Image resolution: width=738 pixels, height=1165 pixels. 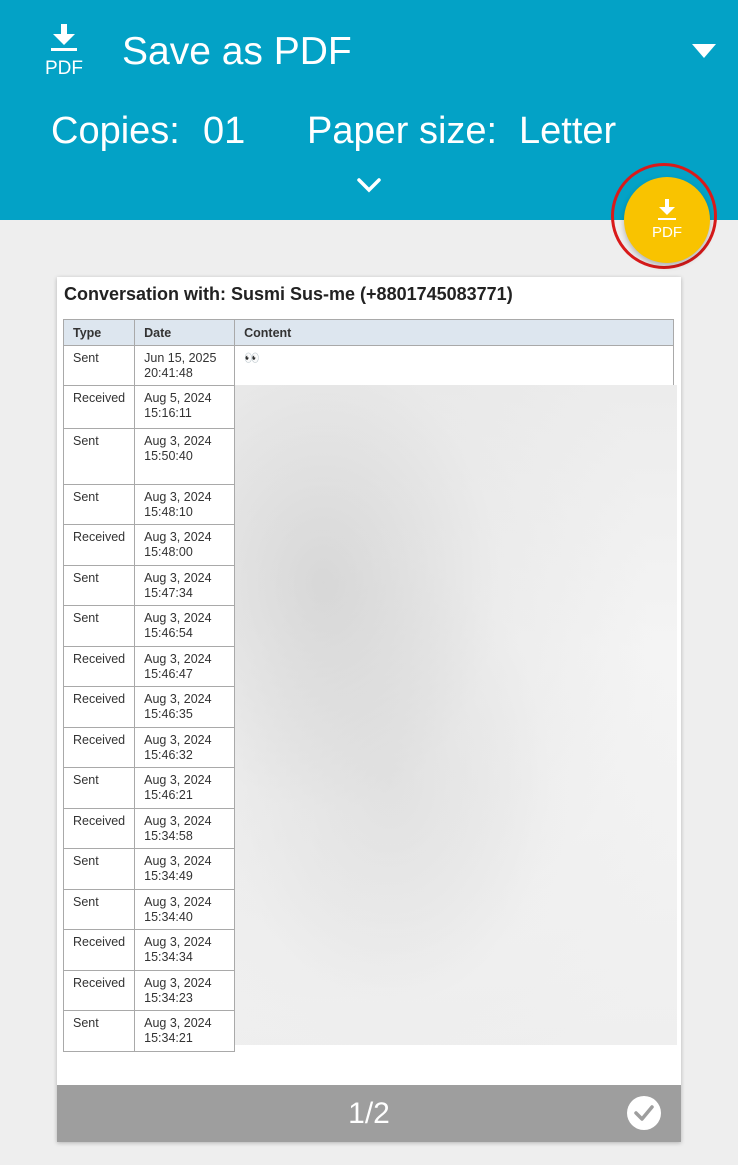 I want to click on row-date-day: Jun 15, 2025, so click(x=180, y=358).